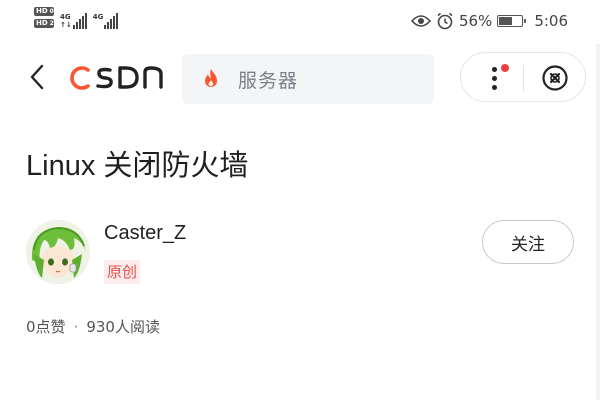 The width and height of the screenshot is (600, 400). Describe the element at coordinates (420, 21) in the screenshot. I see `eye-icon` at that location.